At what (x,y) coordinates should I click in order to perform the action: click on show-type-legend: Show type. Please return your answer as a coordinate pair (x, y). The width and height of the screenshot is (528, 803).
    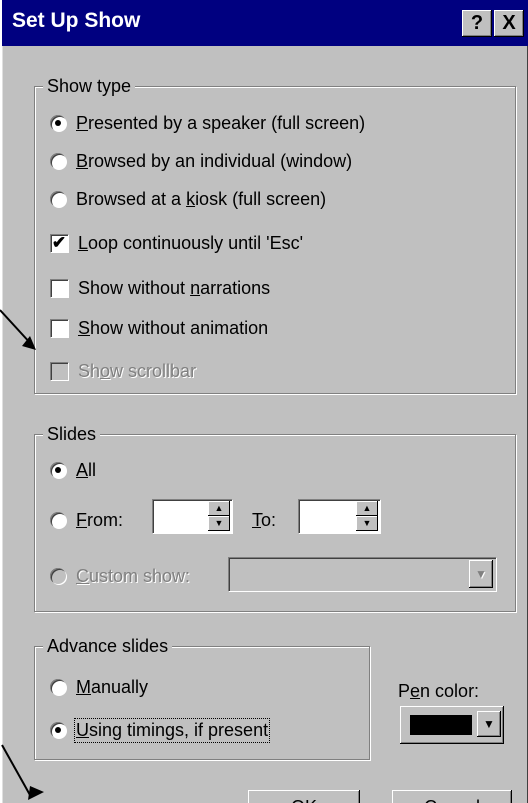
    Looking at the image, I should click on (89, 86).